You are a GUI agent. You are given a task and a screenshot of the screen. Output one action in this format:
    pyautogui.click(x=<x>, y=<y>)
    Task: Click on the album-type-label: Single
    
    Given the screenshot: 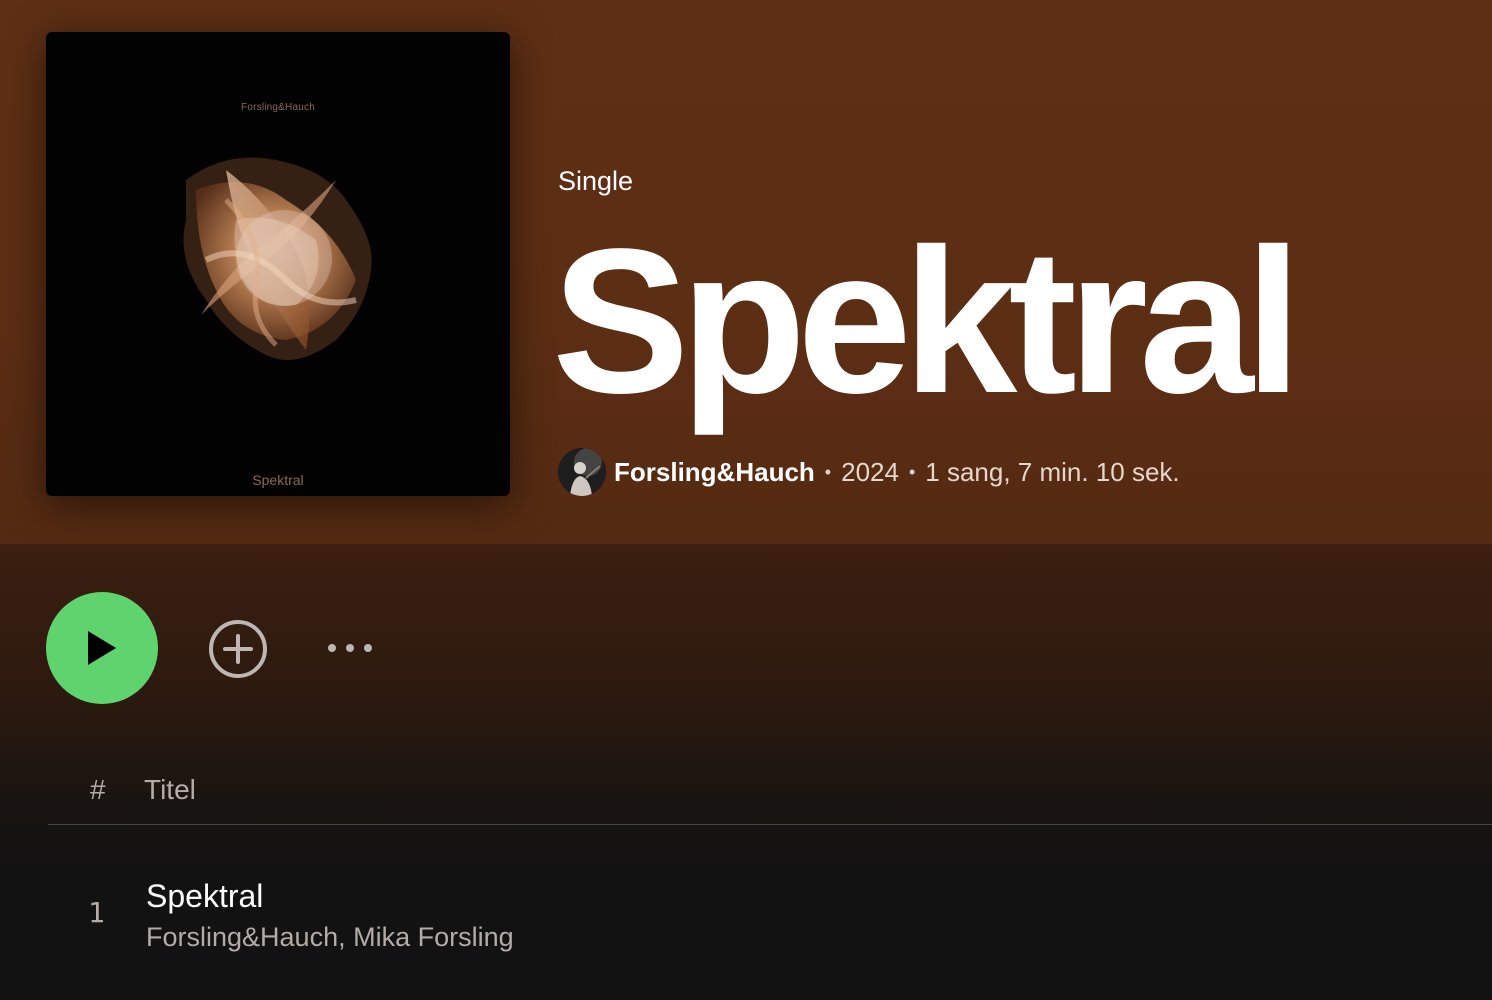 What is the action you would take?
    pyautogui.click(x=596, y=181)
    